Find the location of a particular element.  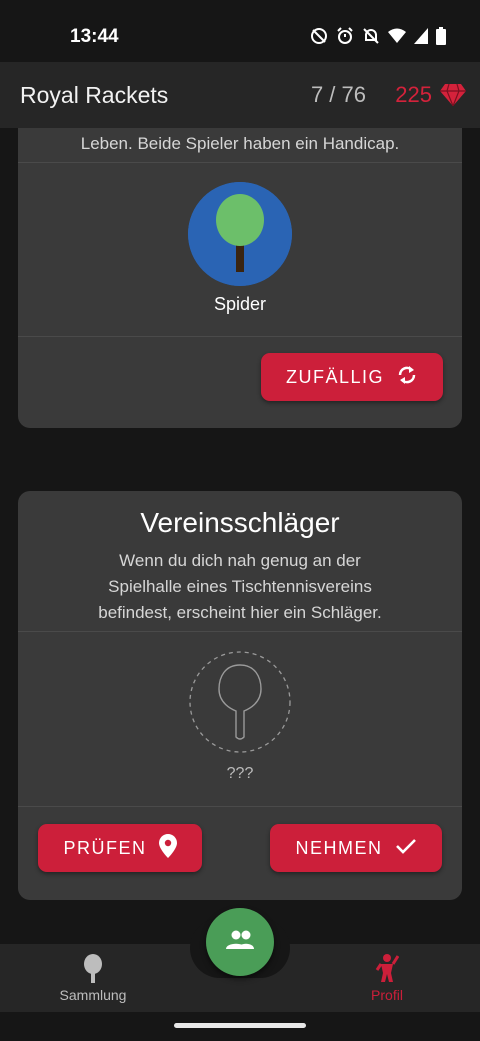

app-bar: Royal Rackets 7 / 76 225 is located at coordinates (240, 95).